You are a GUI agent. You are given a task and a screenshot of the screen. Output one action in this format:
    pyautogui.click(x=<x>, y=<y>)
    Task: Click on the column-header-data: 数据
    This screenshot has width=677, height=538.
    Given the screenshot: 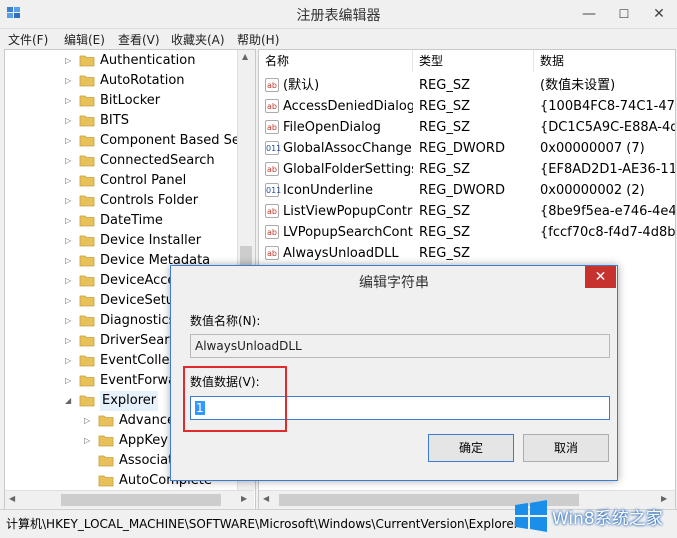 What is the action you would take?
    pyautogui.click(x=604, y=61)
    